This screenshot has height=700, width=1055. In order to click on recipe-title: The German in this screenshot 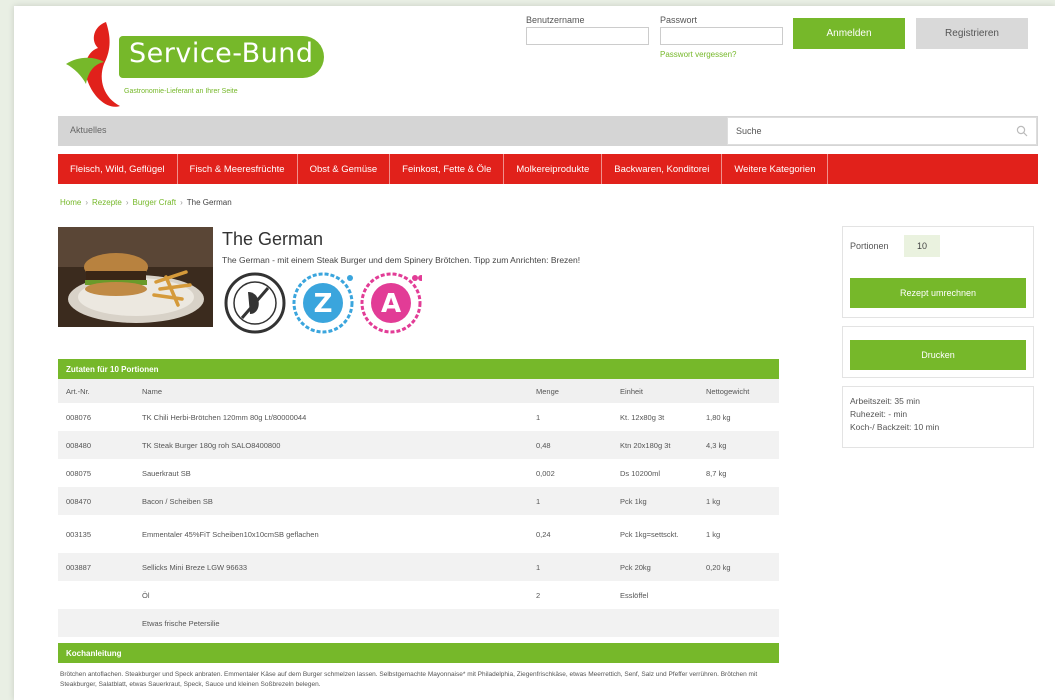, I will do `click(273, 239)`.